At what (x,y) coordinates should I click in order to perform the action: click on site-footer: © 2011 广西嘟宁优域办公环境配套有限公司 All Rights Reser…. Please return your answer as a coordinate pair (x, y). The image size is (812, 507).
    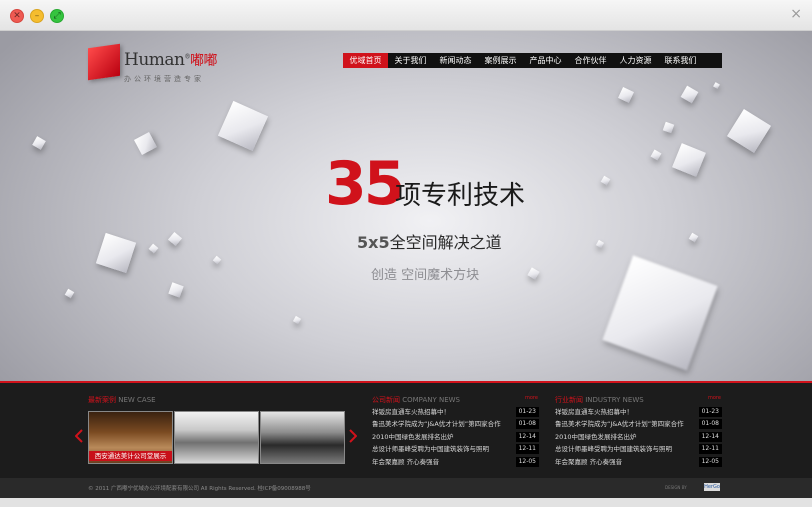
    Looking at the image, I should click on (406, 488).